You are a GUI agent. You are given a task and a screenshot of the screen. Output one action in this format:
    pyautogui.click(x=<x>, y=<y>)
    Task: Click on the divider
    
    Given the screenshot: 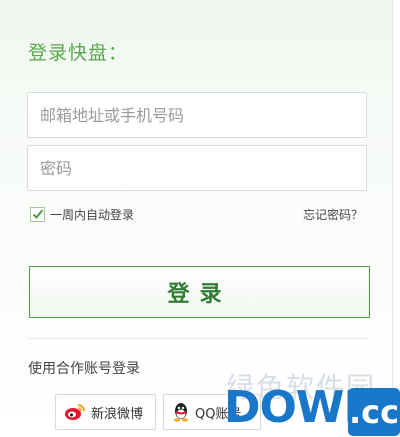 What is the action you would take?
    pyautogui.click(x=198, y=338)
    